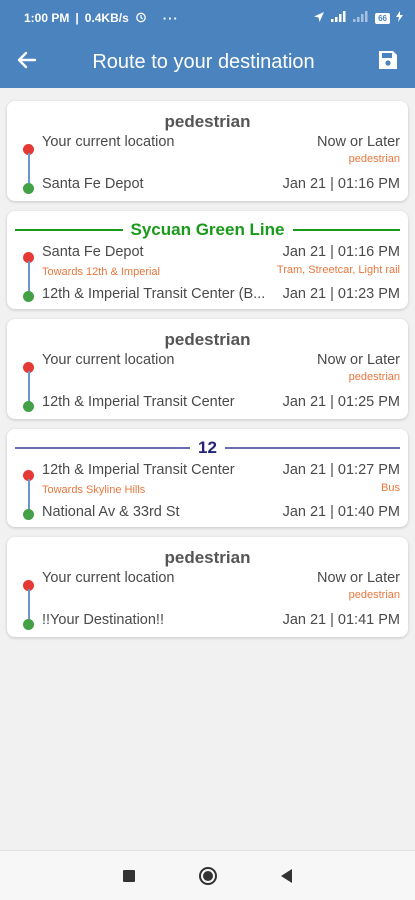  Describe the element at coordinates (382, 18) in the screenshot. I see `battery-icon: 66` at that location.